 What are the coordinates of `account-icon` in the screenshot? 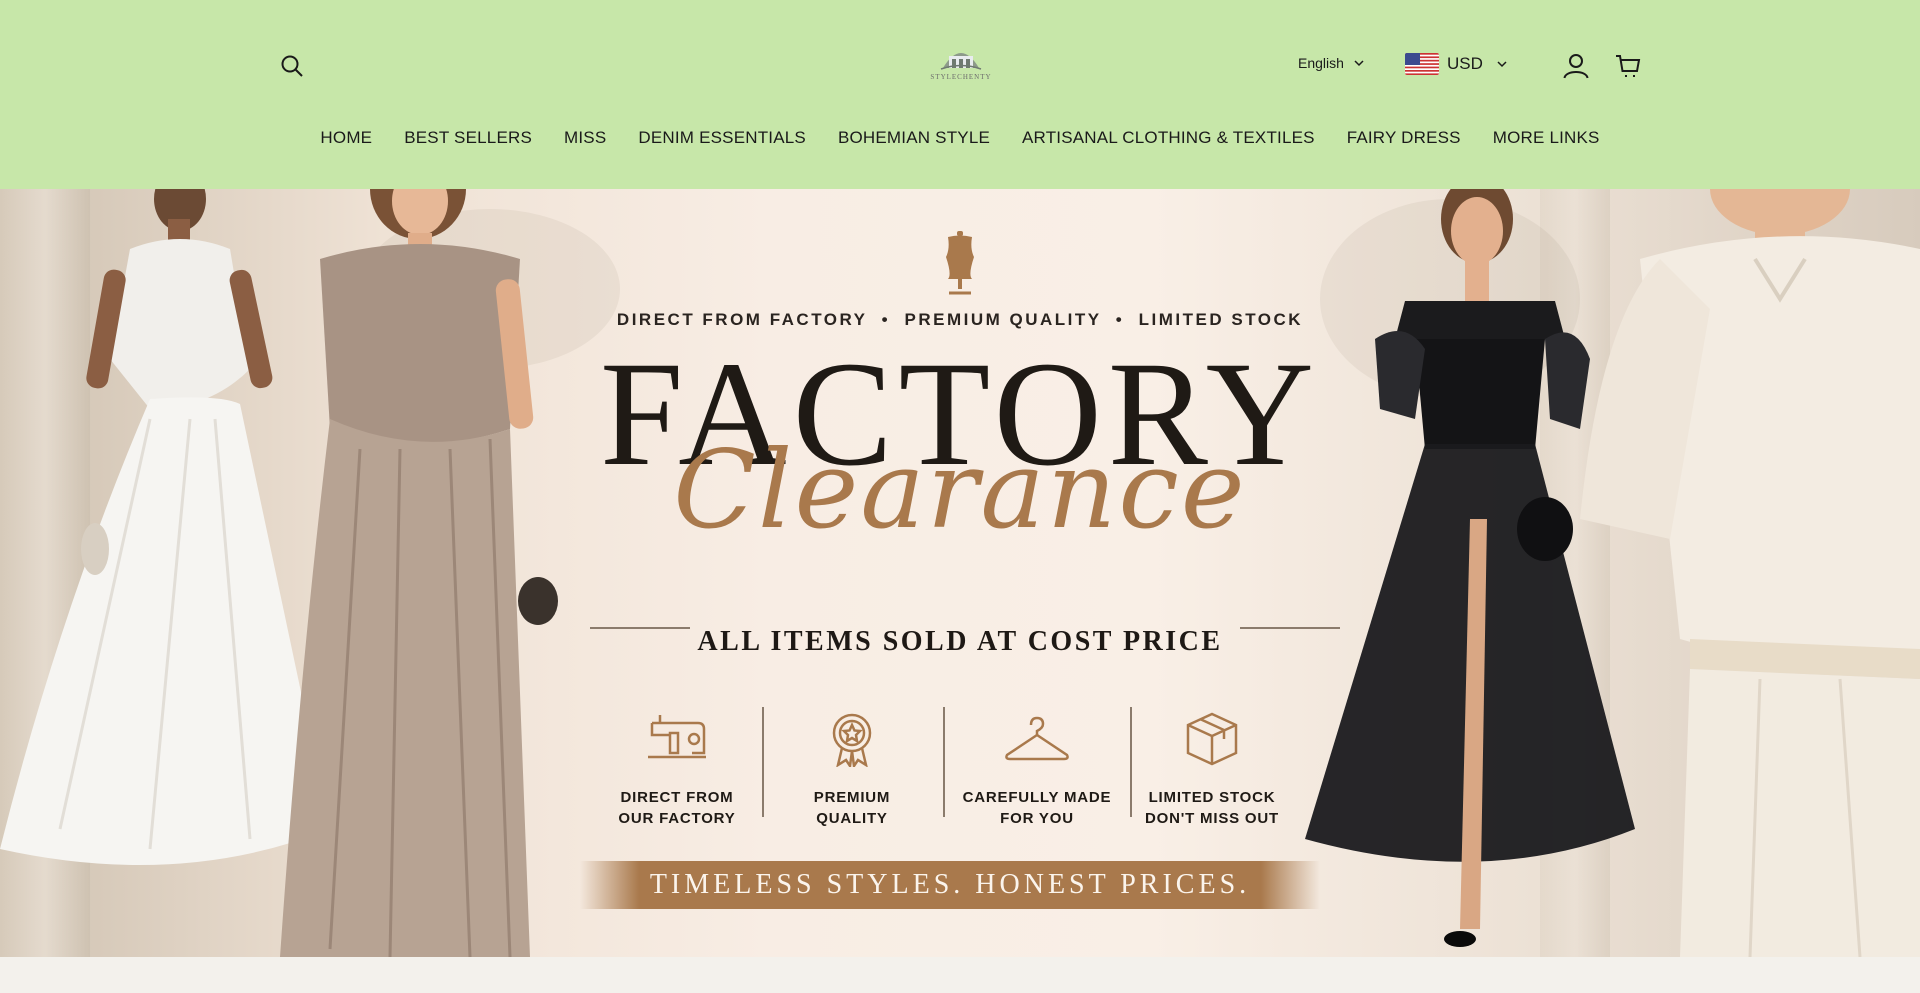 It's located at (1576, 66).